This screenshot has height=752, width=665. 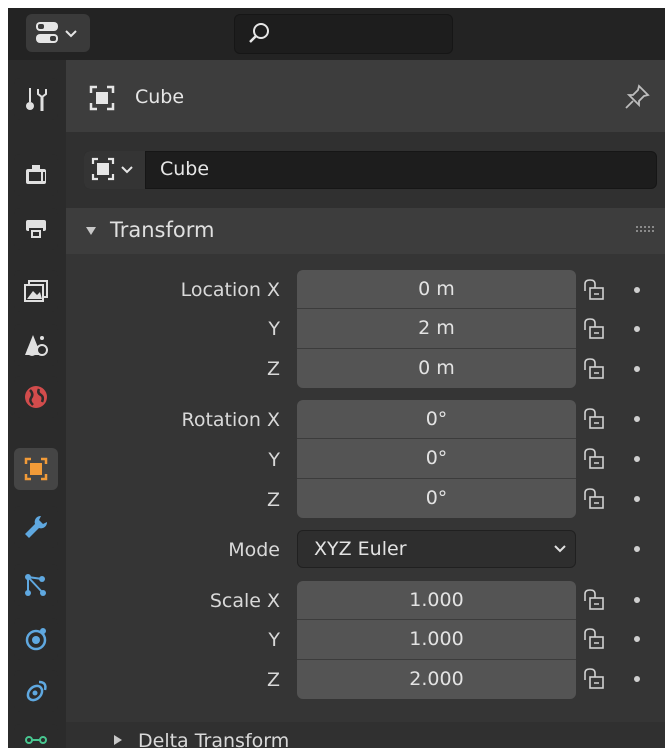 I want to click on scale-x-field: 1.000, so click(x=436, y=600).